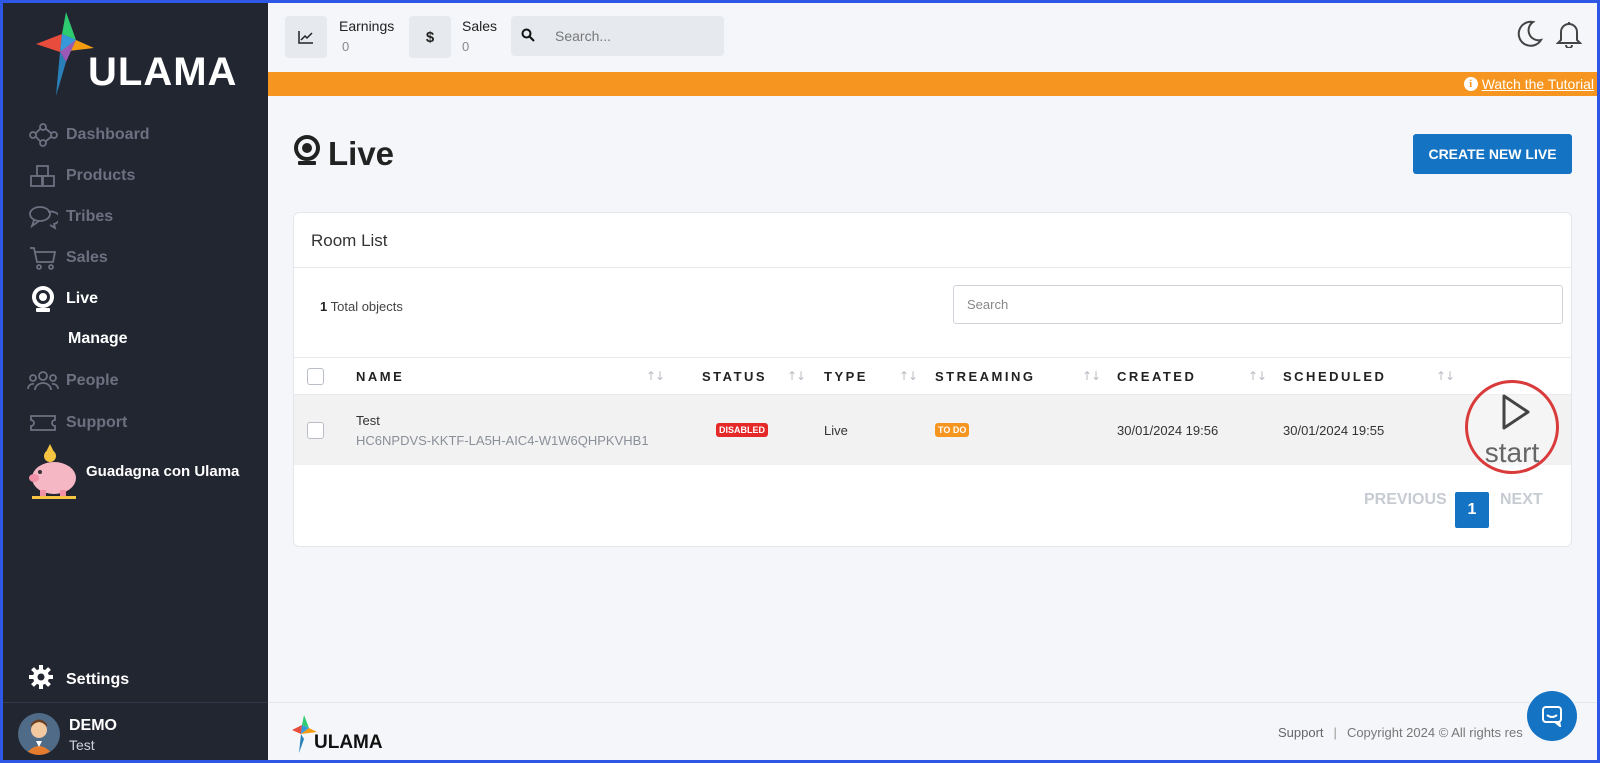 The height and width of the screenshot is (763, 1600). I want to click on page-title-text: Live, so click(361, 153).